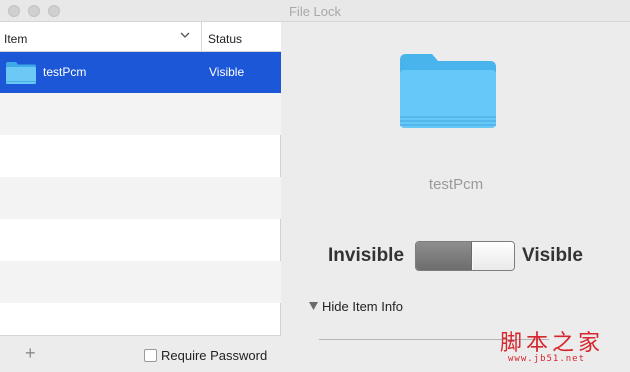 Image resolution: width=630 pixels, height=372 pixels. I want to click on invisible-label: Invisible, so click(366, 255).